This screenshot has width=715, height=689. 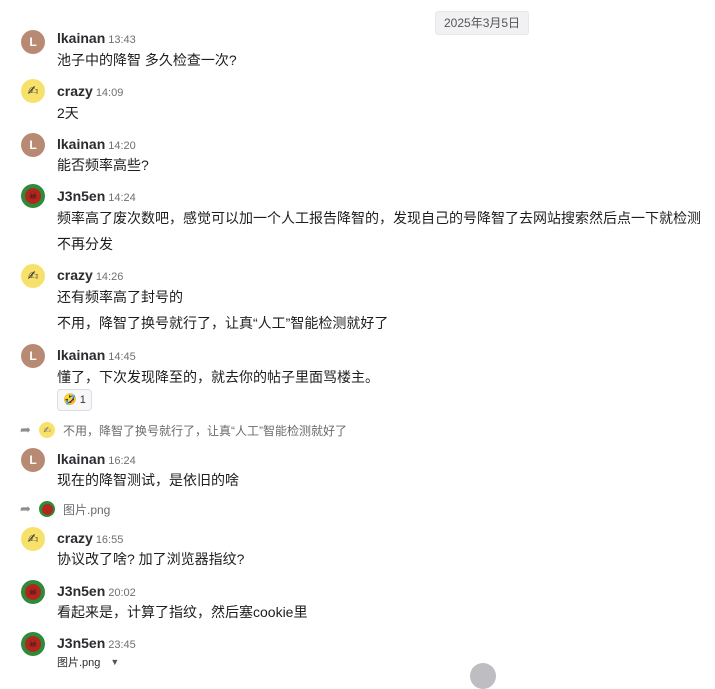 I want to click on message-header: crazy 14:09, so click(x=90, y=92).